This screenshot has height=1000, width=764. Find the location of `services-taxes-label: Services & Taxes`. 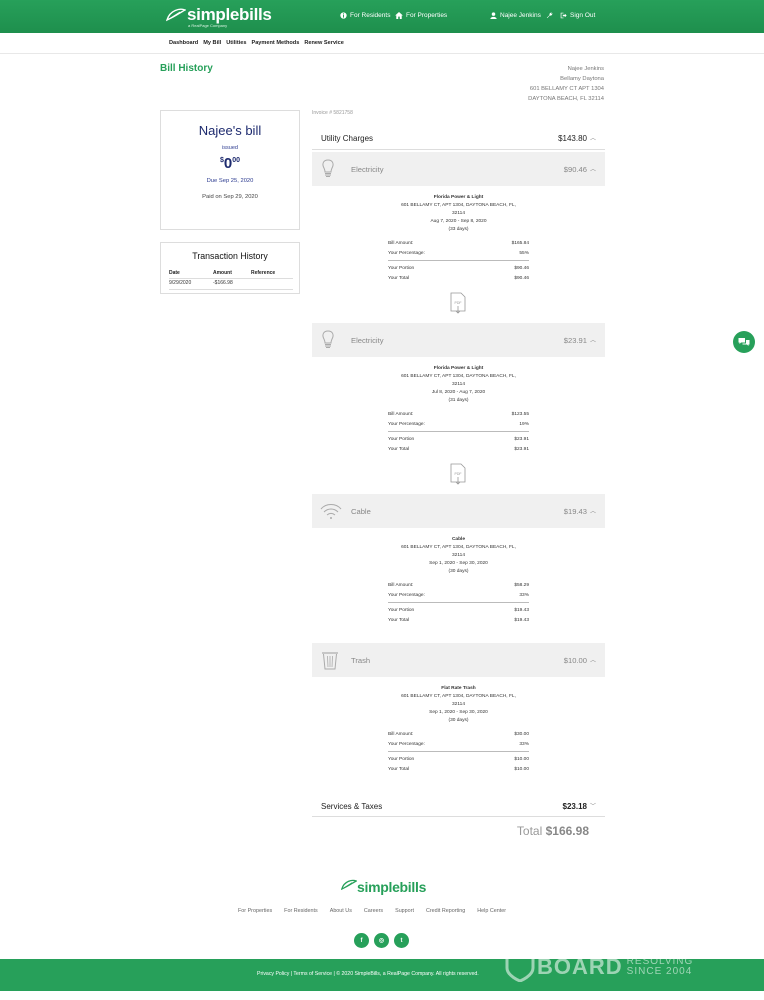

services-taxes-label: Services & Taxes is located at coordinates (352, 806).